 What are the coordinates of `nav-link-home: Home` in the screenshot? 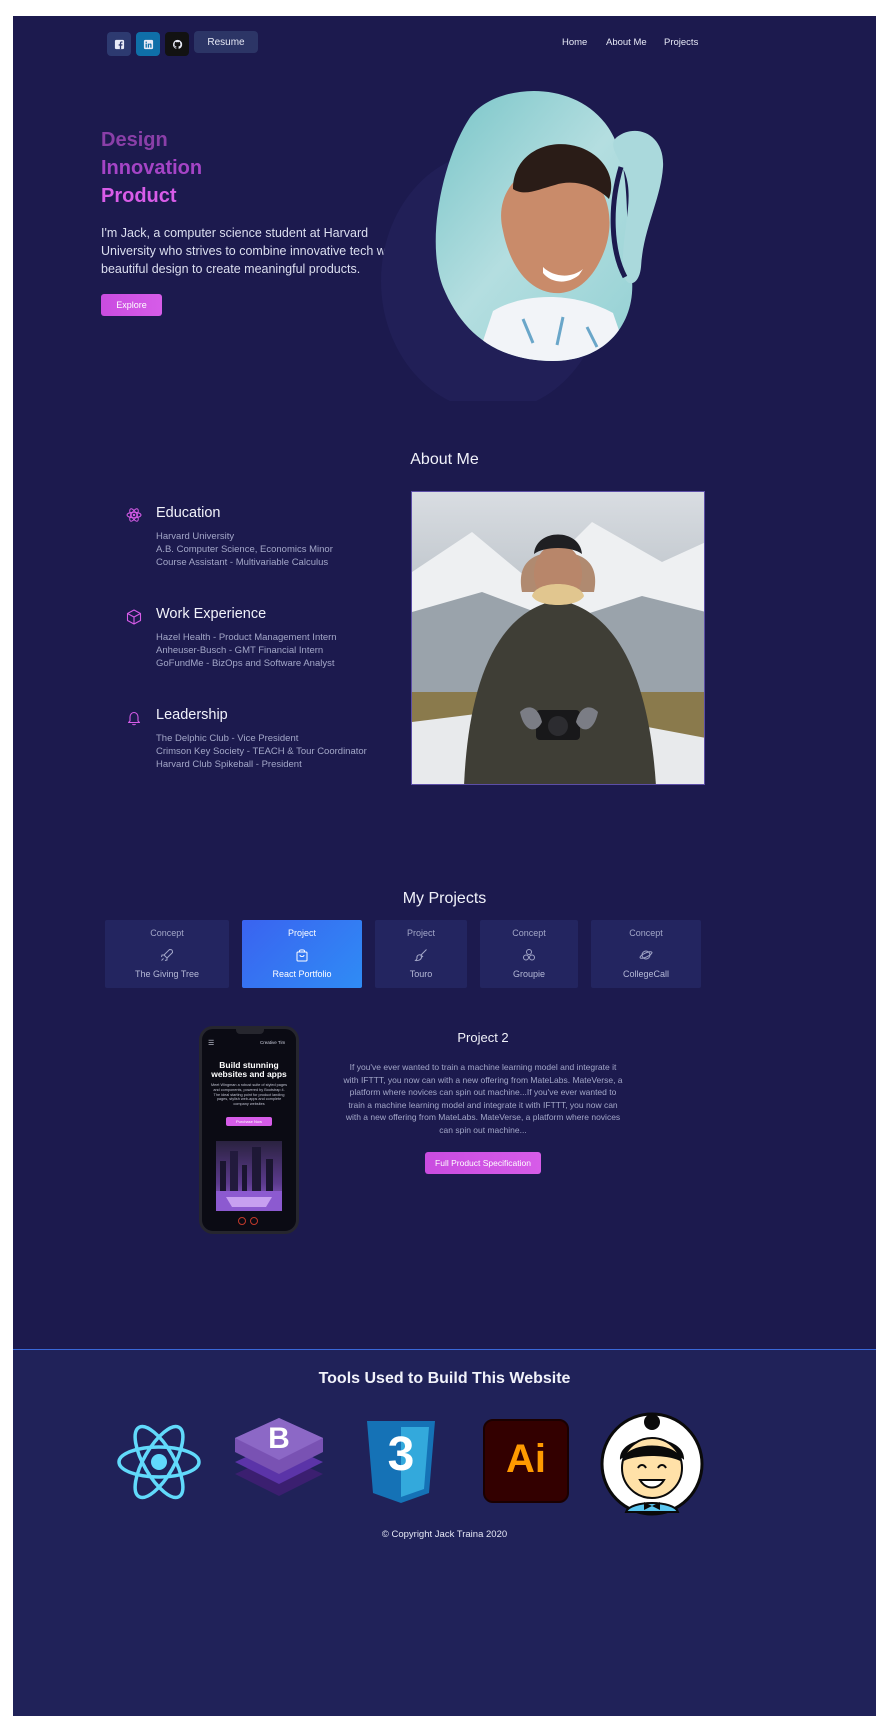 It's located at (574, 42).